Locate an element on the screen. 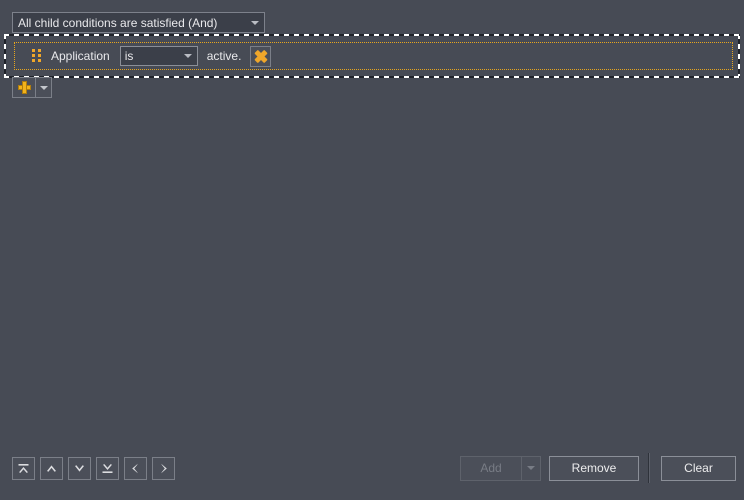  chevron-down-bar-icon is located at coordinates (107, 468).